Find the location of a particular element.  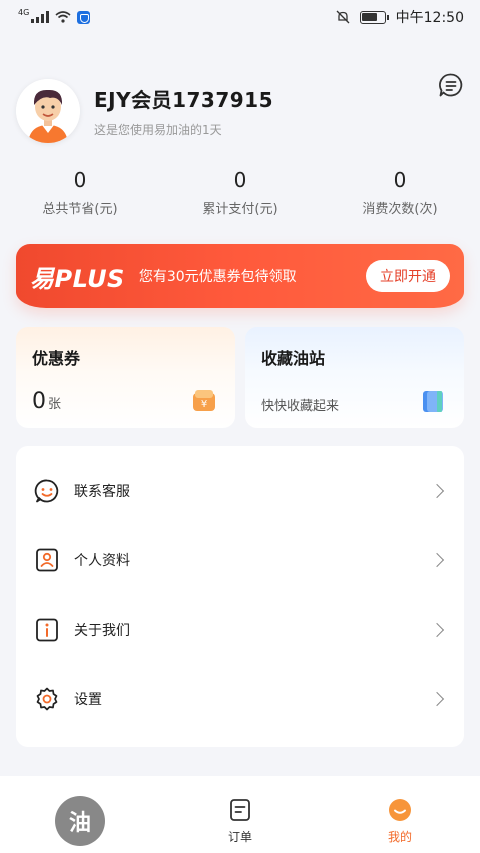

clock: 中午12:50 is located at coordinates (429, 18).